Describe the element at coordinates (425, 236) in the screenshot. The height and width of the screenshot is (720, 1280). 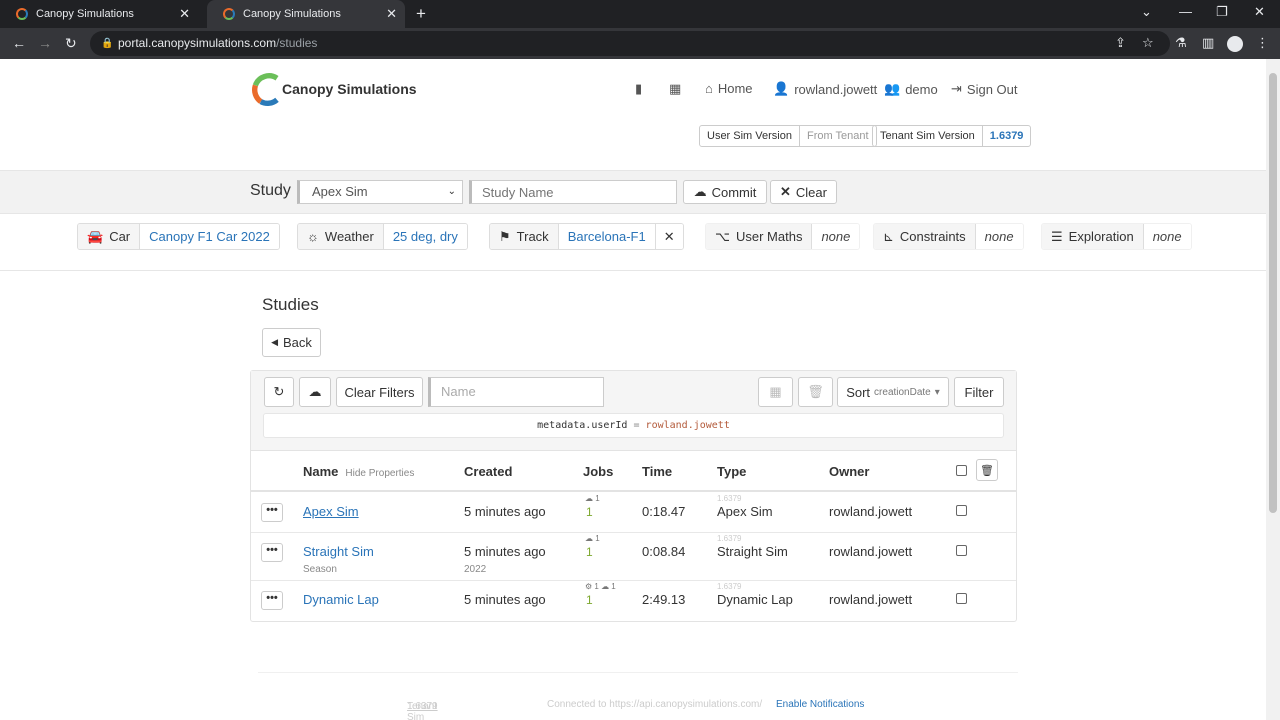
I see `config-weather-value: 25 deg, dry` at that location.